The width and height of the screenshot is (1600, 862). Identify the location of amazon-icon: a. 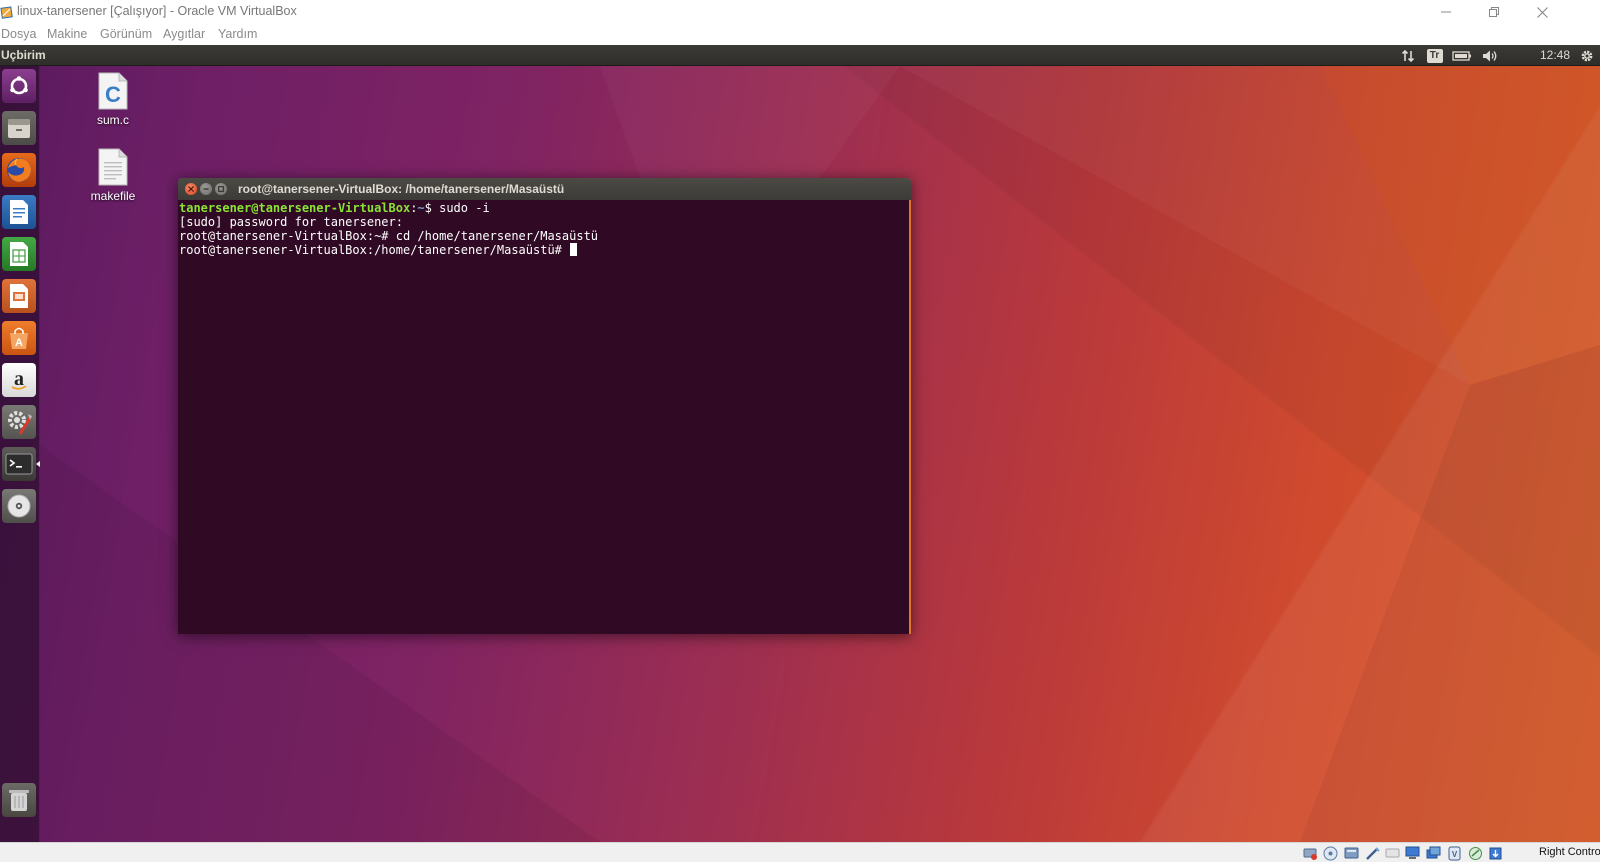
(19, 380).